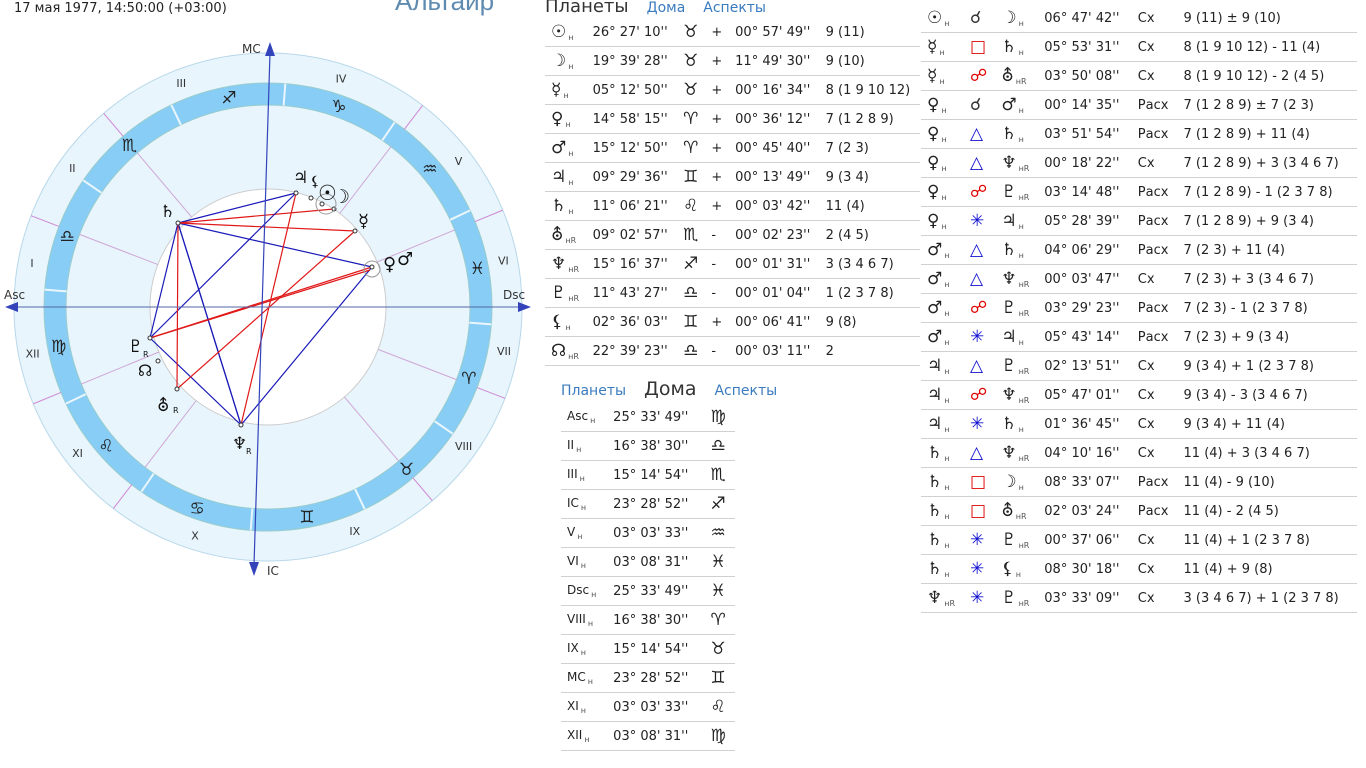 The height and width of the screenshot is (768, 1366). What do you see at coordinates (584, 678) in the screenshot?
I see `house-name: MC н` at bounding box center [584, 678].